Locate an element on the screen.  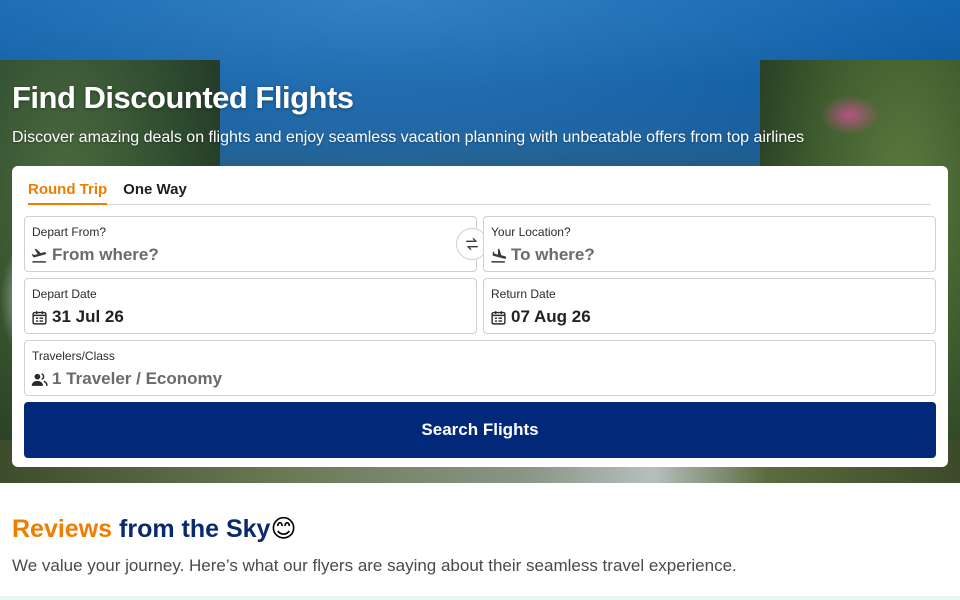
search-flights-button: Search Flights is located at coordinates (480, 430).